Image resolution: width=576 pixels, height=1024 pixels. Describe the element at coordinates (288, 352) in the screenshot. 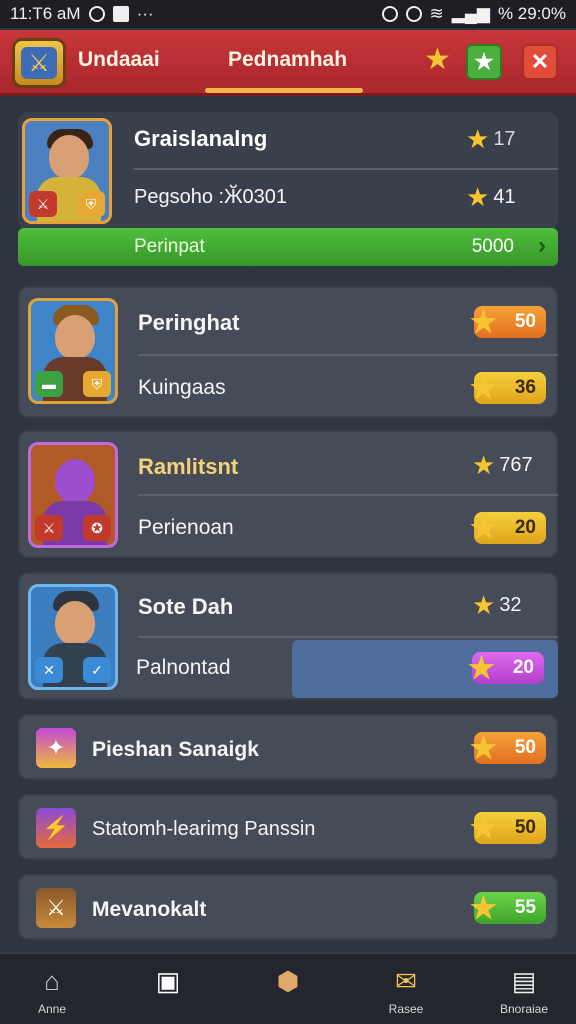

I see `hero-card: ▬ ⛨ Peringhat ★ 50 Kuingaas ★ 36` at that location.